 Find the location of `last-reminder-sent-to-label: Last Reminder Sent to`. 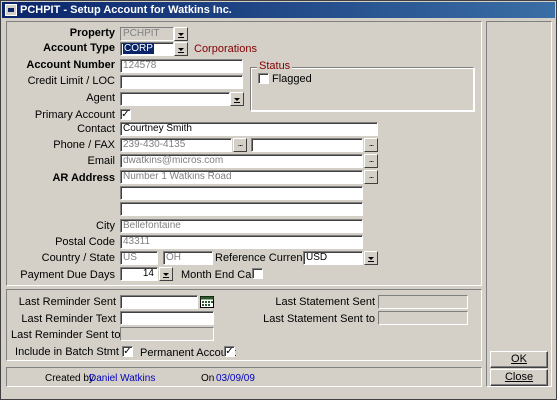

last-reminder-sent-to-label: Last Reminder Sent to is located at coordinates (66, 335).